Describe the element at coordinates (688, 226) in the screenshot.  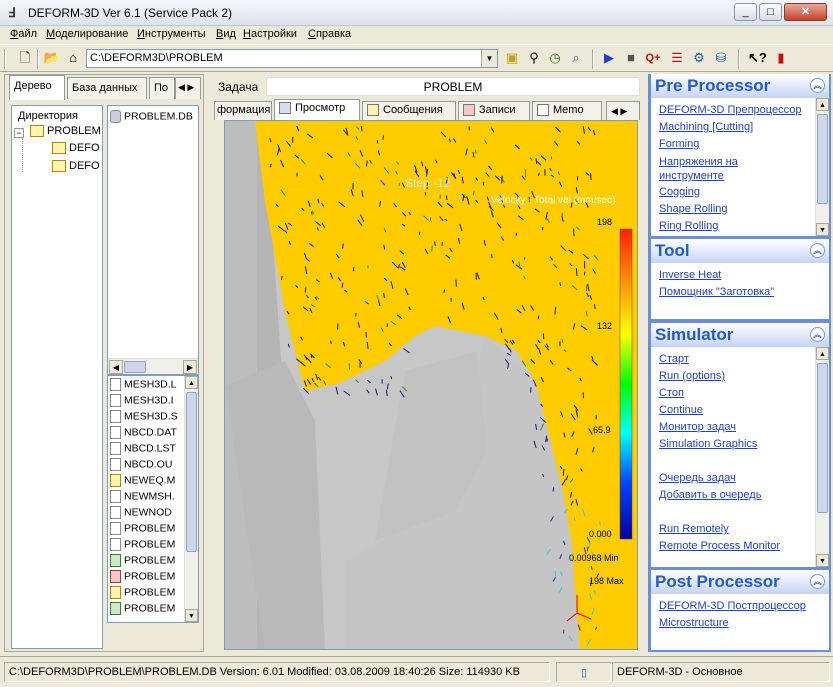
I see `link-ring-rolling: Ring Rolling` at that location.